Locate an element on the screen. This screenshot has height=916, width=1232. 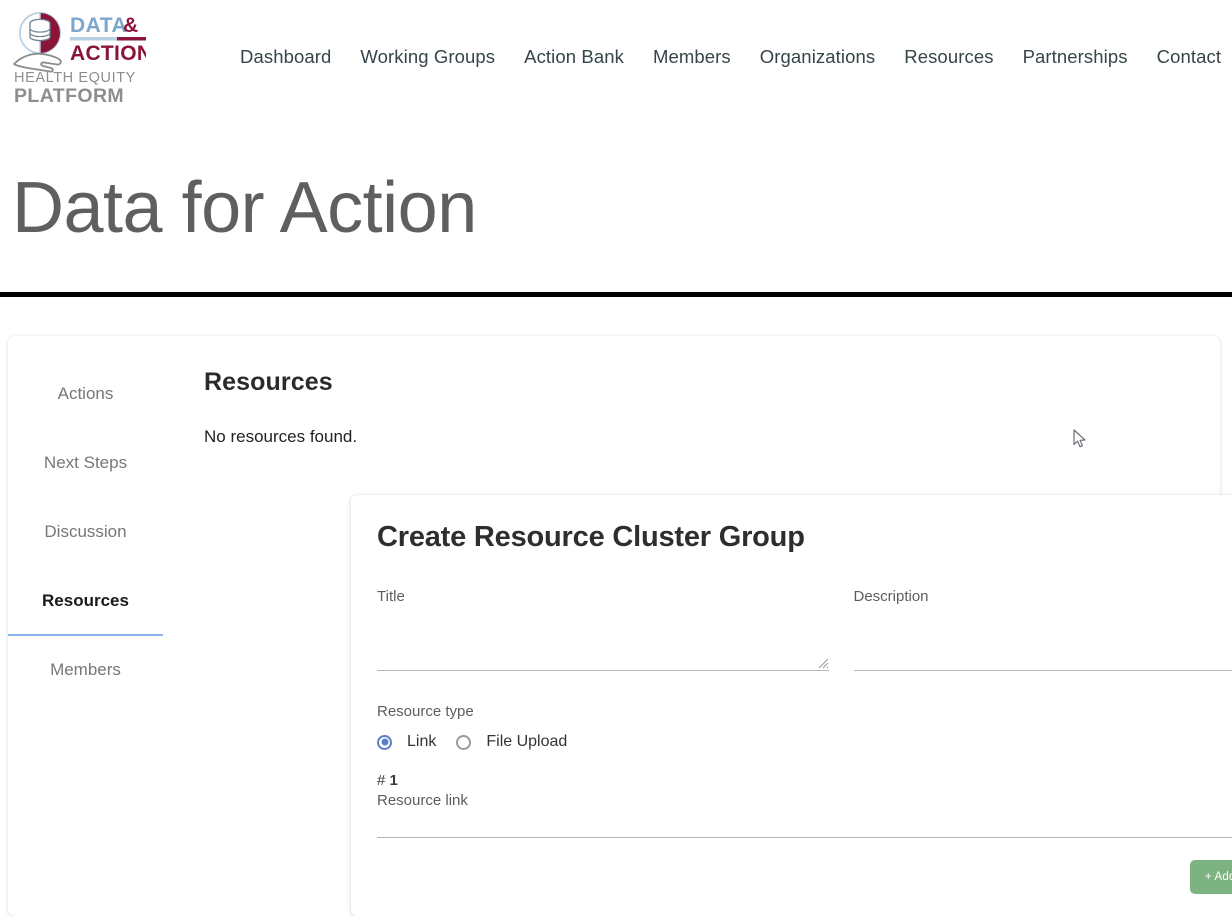
tab-members: Members is located at coordinates (85, 670).